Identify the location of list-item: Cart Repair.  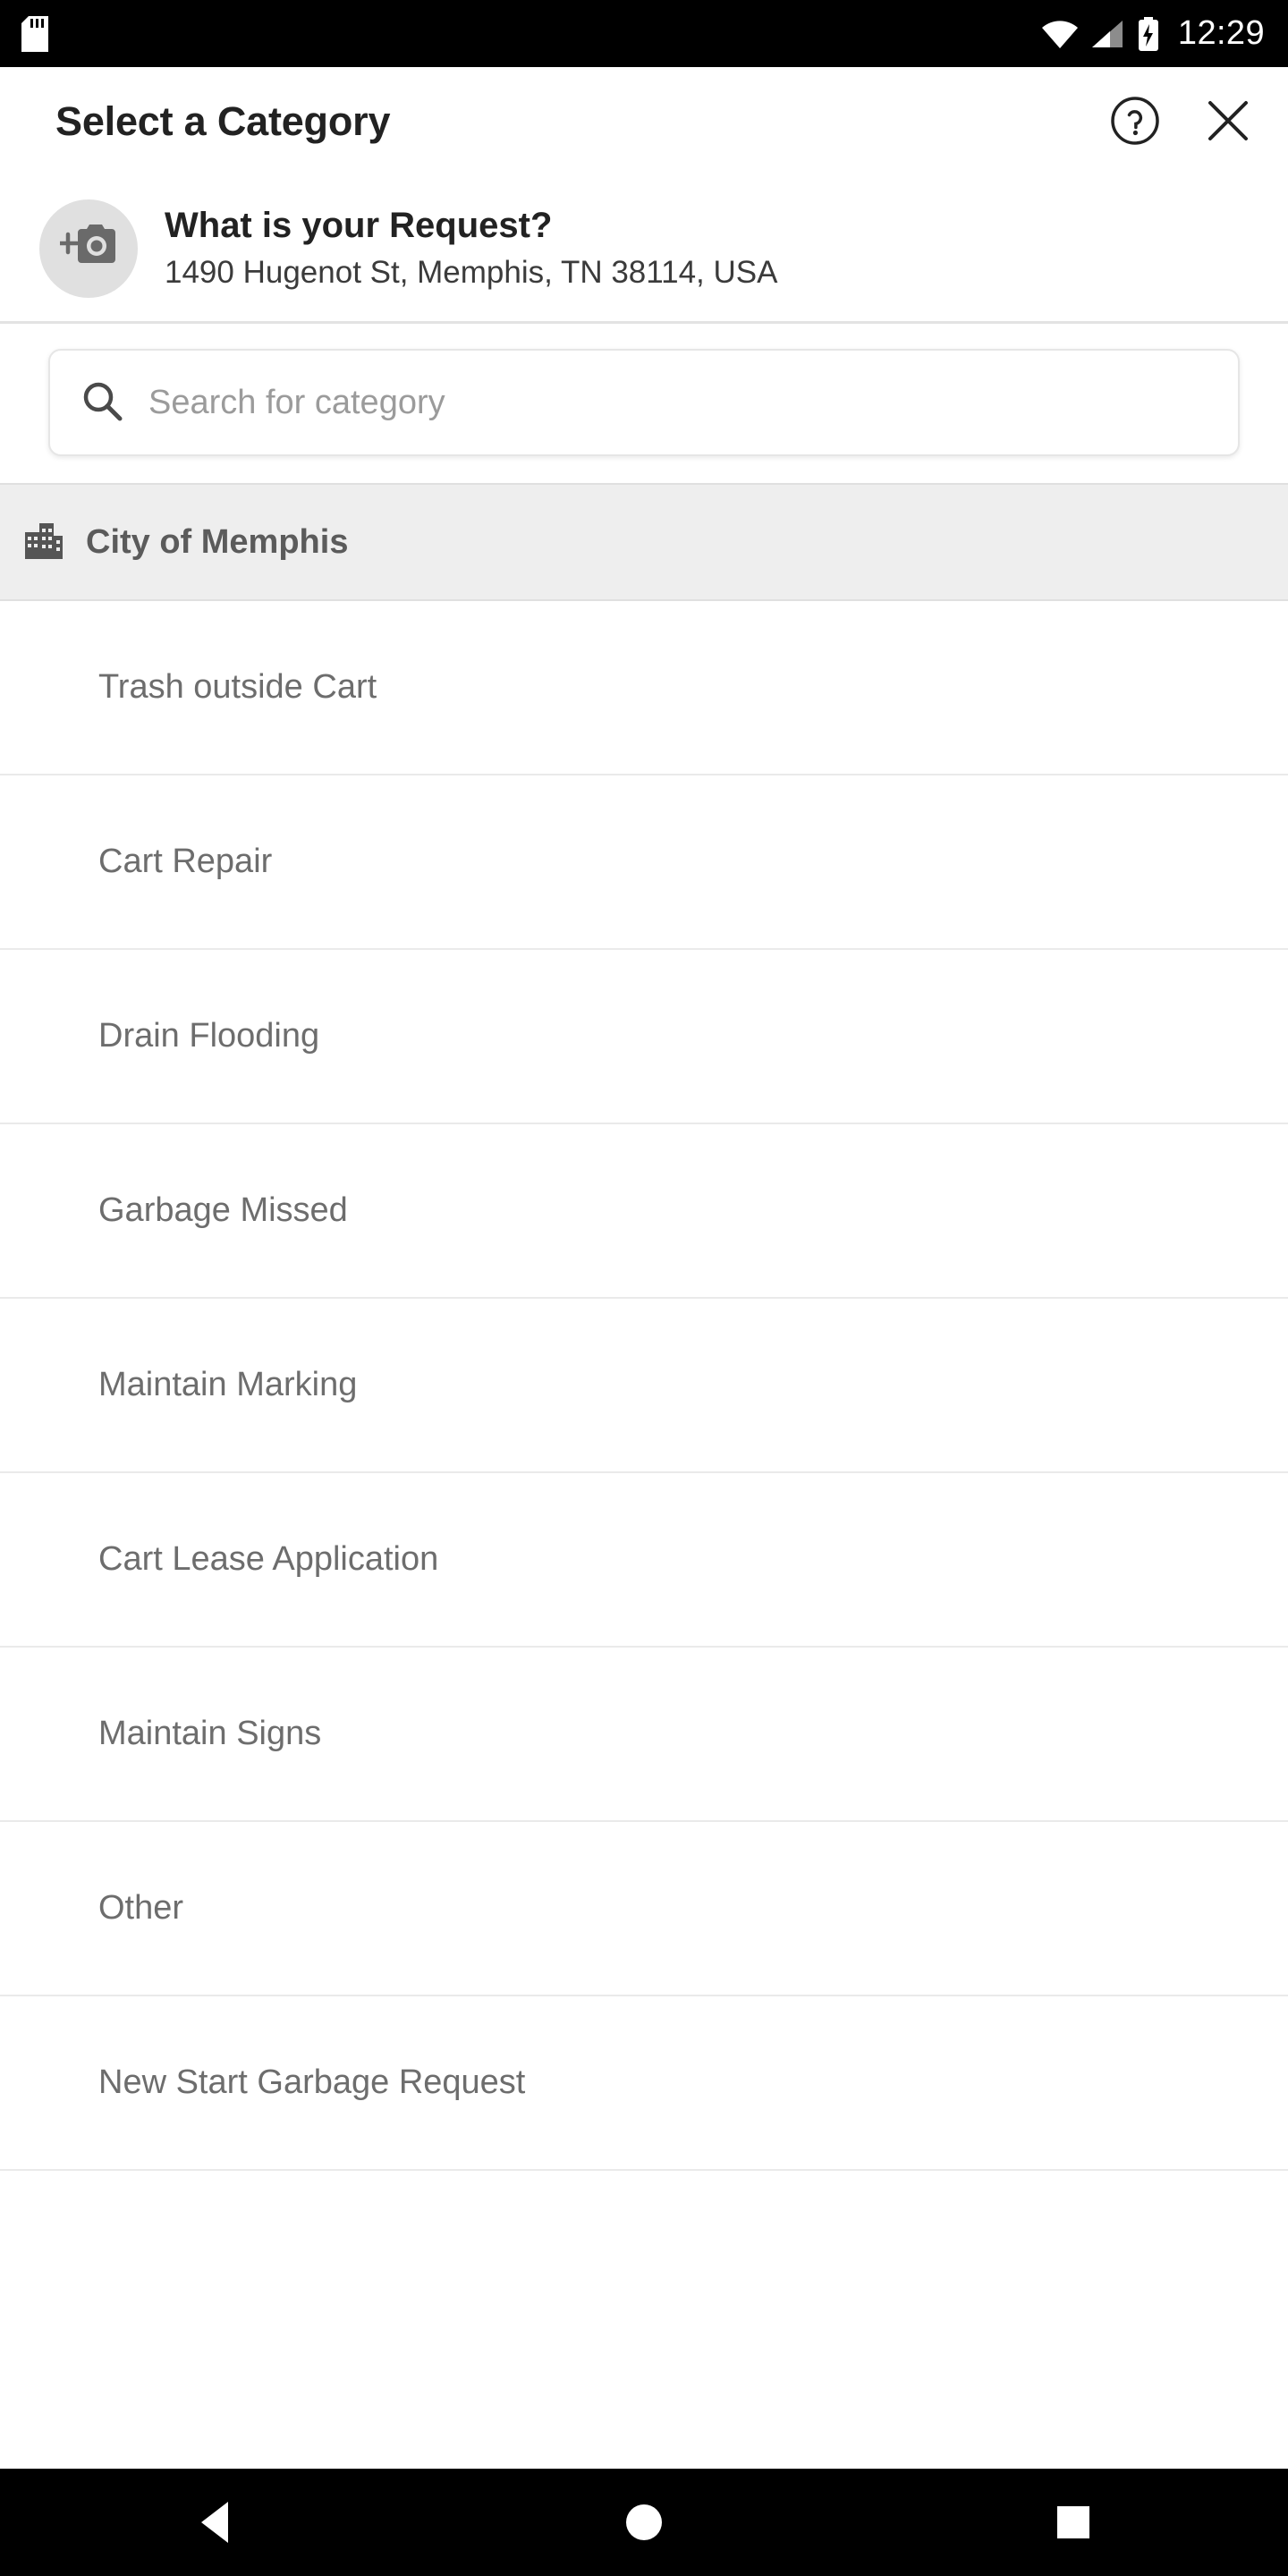
(644, 862).